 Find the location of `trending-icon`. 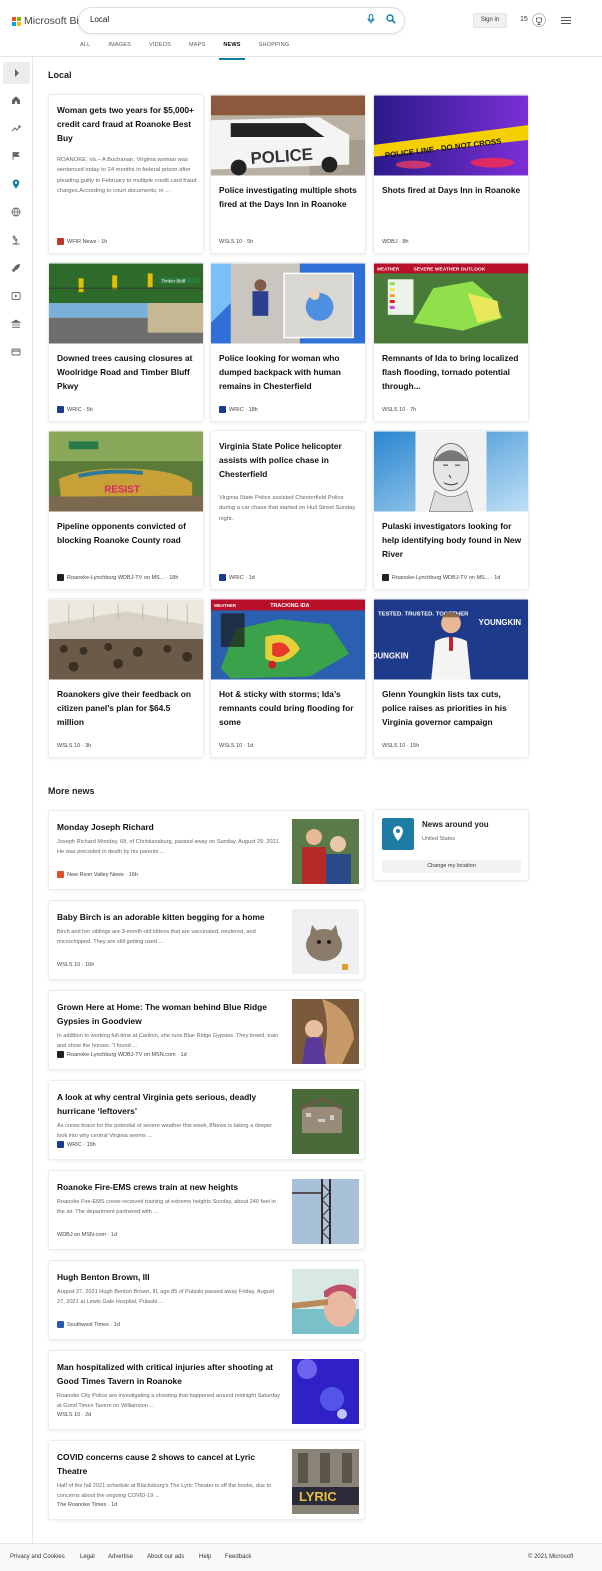

trending-icon is located at coordinates (16, 128).